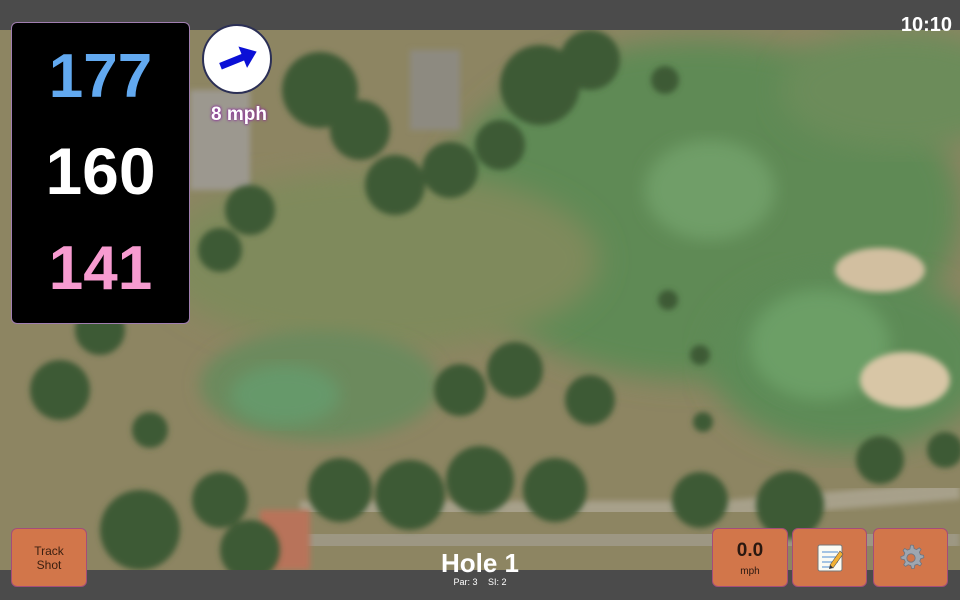 Image resolution: width=960 pixels, height=600 pixels. I want to click on settings-button, so click(910, 557).